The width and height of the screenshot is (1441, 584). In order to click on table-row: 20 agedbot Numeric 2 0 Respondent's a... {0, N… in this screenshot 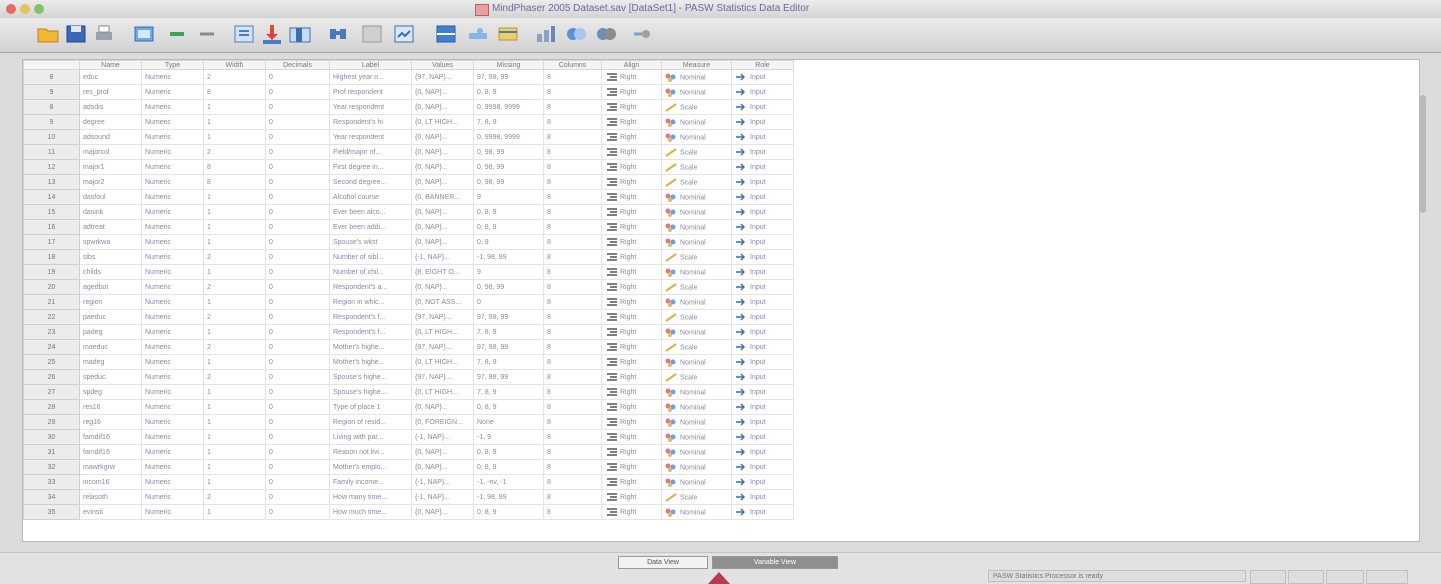, I will do `click(408, 287)`.